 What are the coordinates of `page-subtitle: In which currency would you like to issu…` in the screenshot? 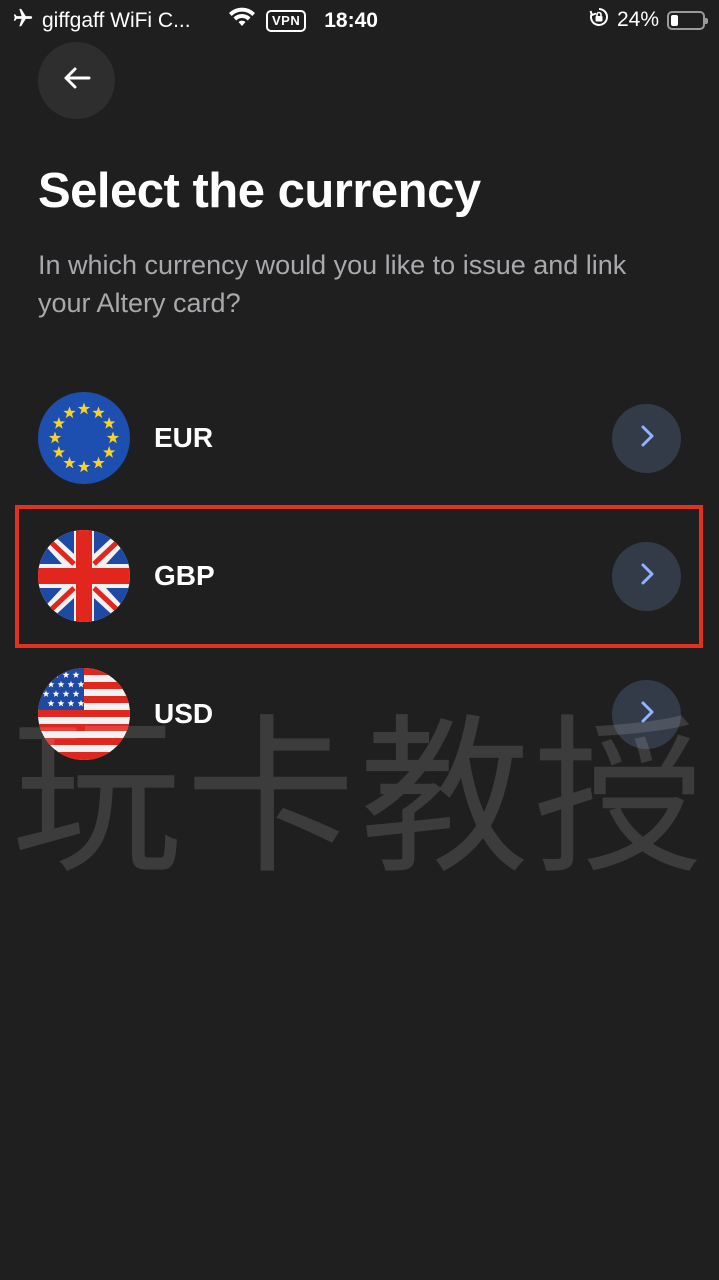 It's located at (332, 284).